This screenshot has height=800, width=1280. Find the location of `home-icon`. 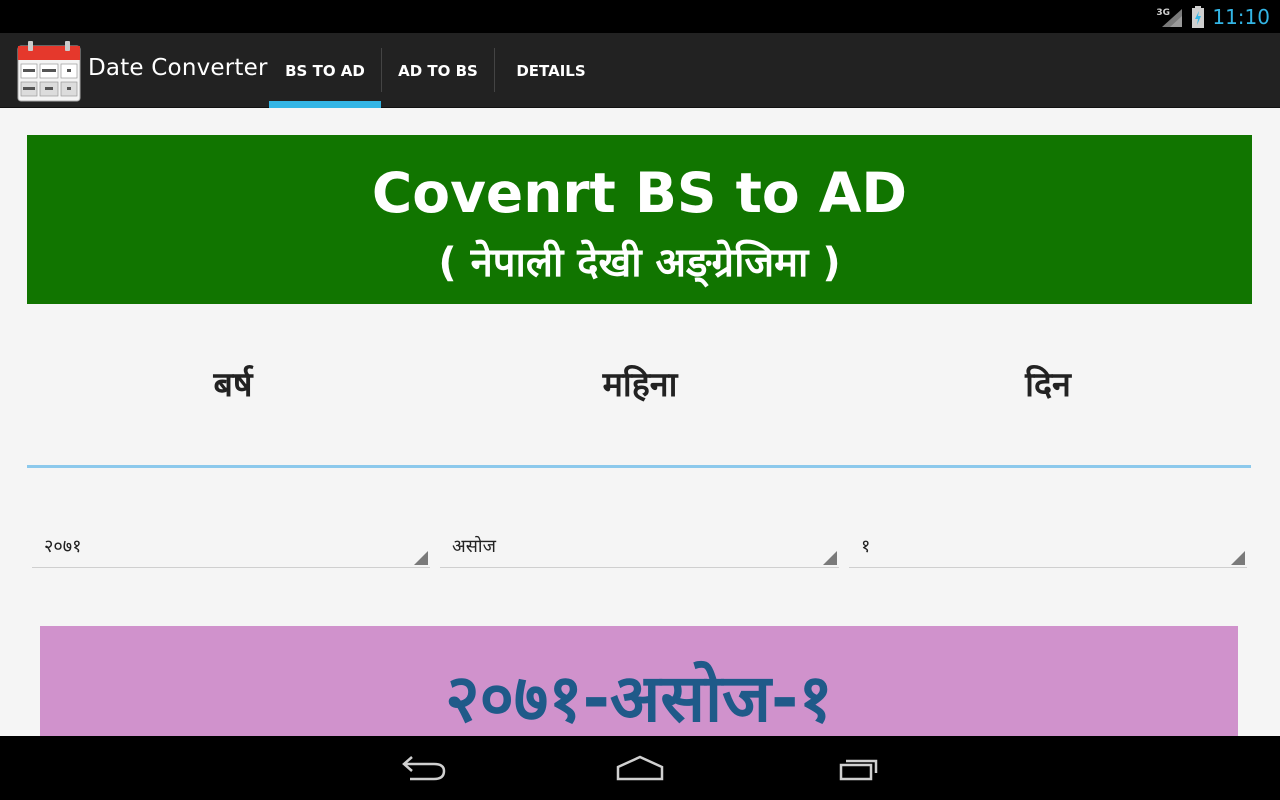

home-icon is located at coordinates (640, 768).